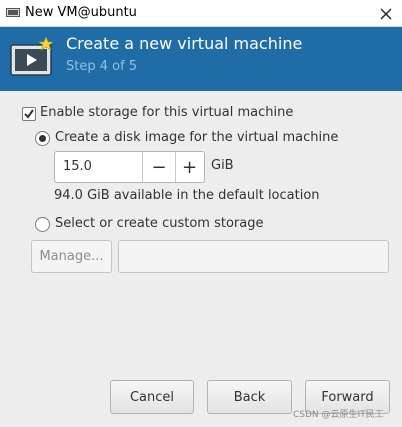  Describe the element at coordinates (42, 138) in the screenshot. I see `disk-image-radio` at that location.